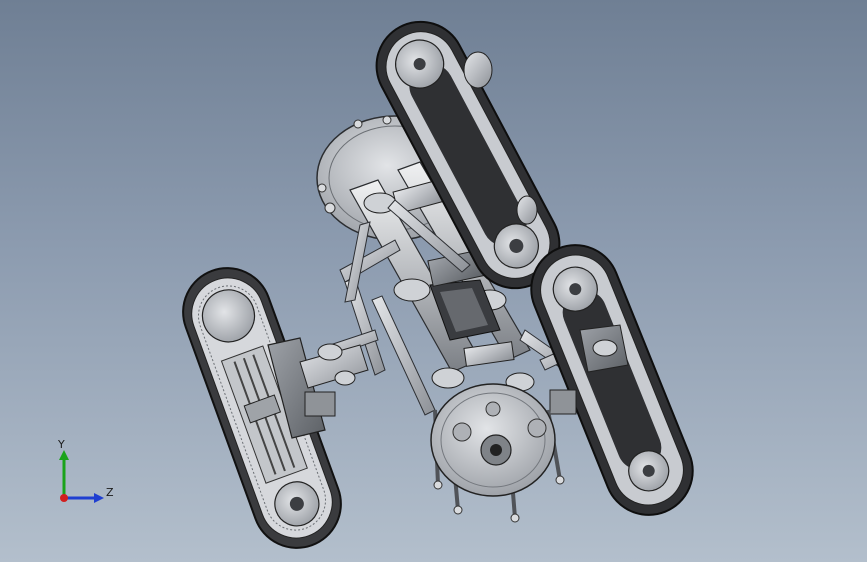 The image size is (867, 562). I want to click on right-track-module, so click(612, 380).